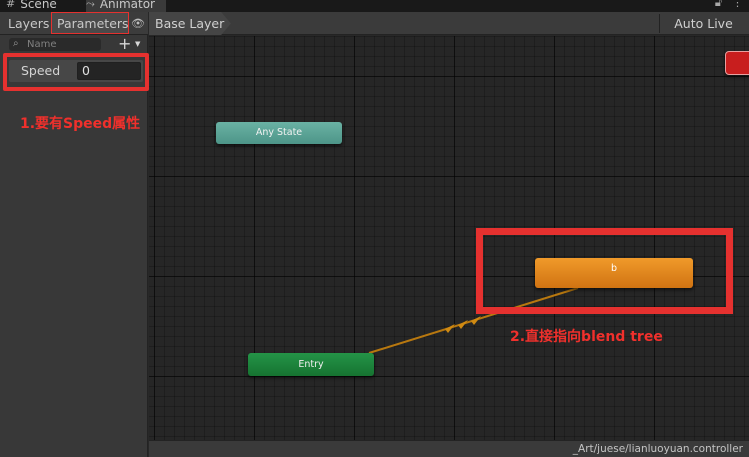  I want to click on parameter-search-input: ⌕ Name, so click(55, 44).